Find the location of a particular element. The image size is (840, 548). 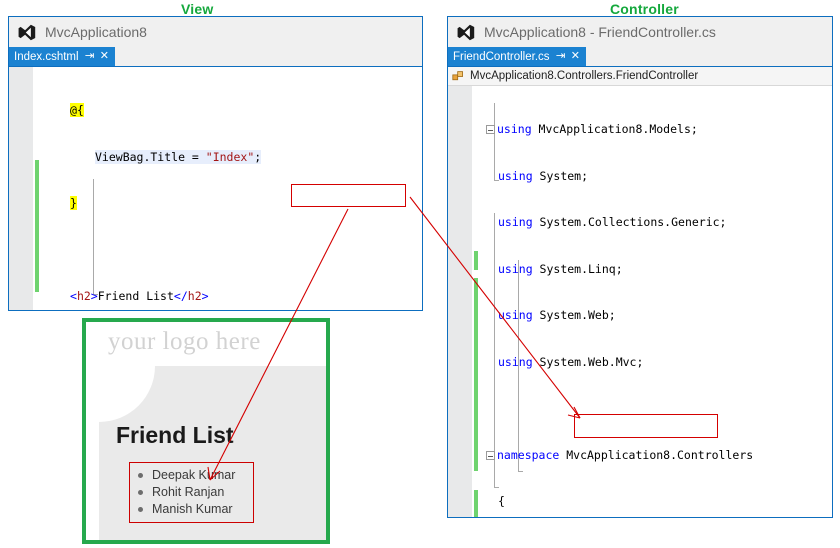

view-window-title: MvcApplication8 is located at coordinates (96, 32).